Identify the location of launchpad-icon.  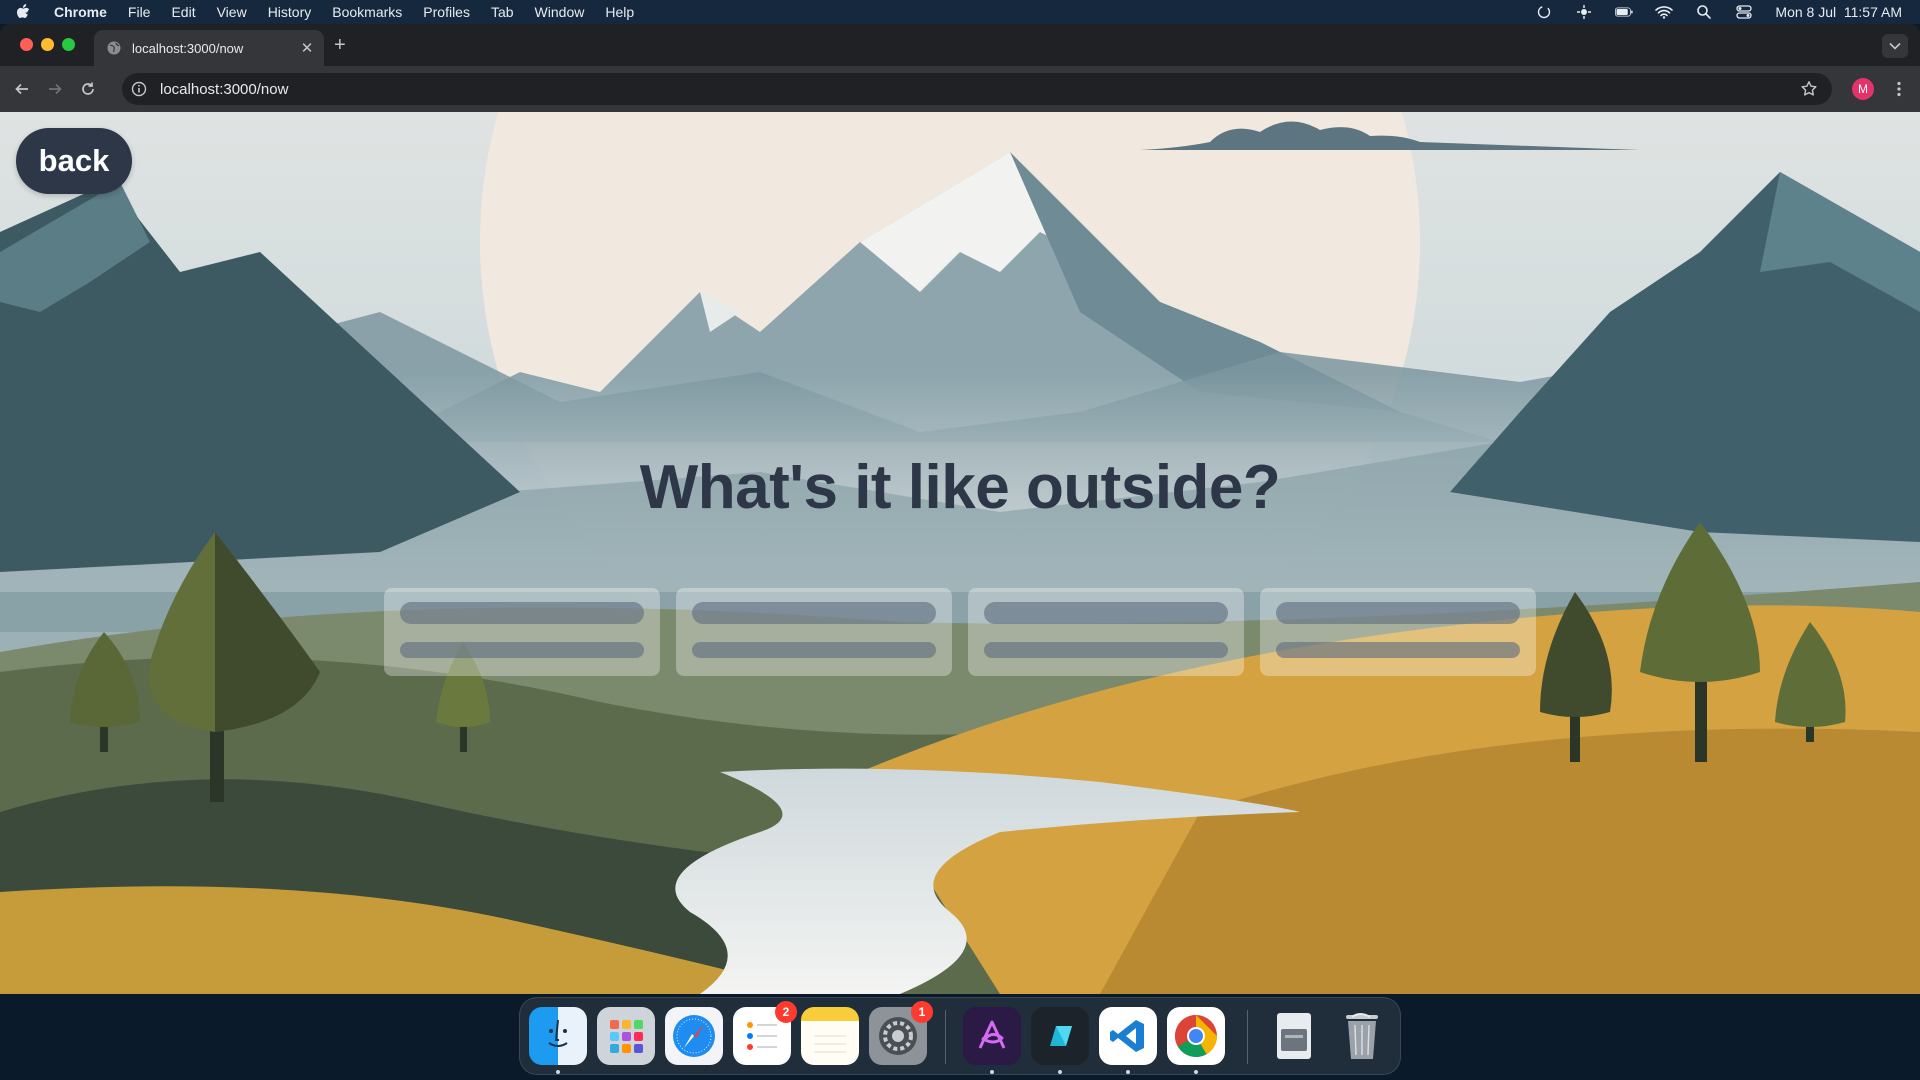
(626, 1036).